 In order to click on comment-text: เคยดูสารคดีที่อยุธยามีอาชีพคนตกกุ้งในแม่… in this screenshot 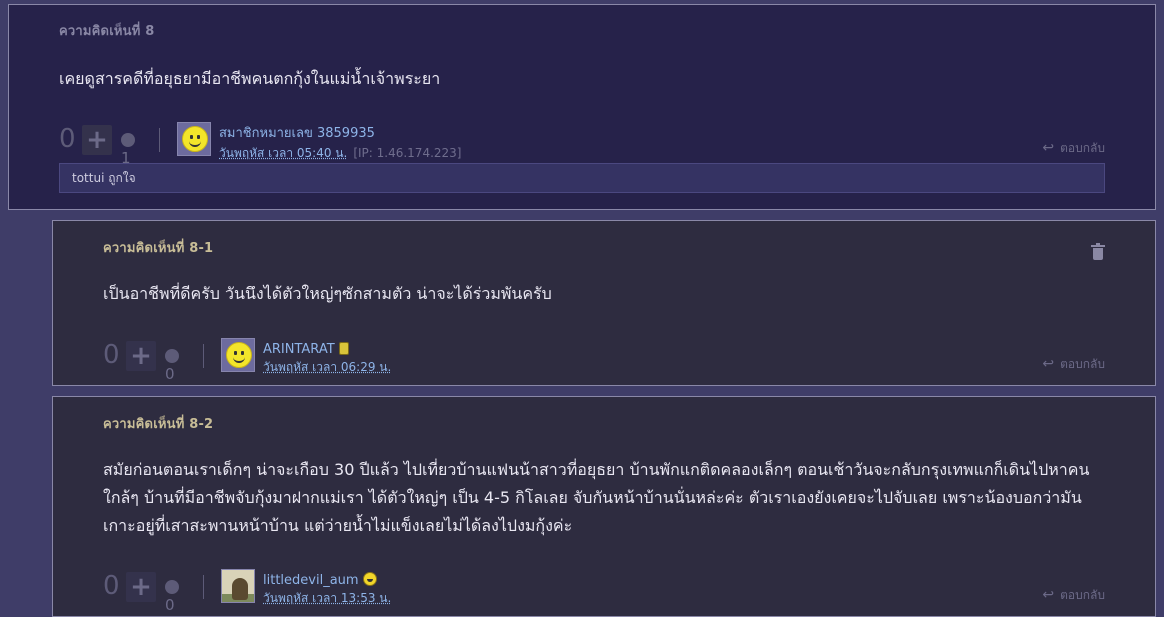, I will do `click(250, 78)`.